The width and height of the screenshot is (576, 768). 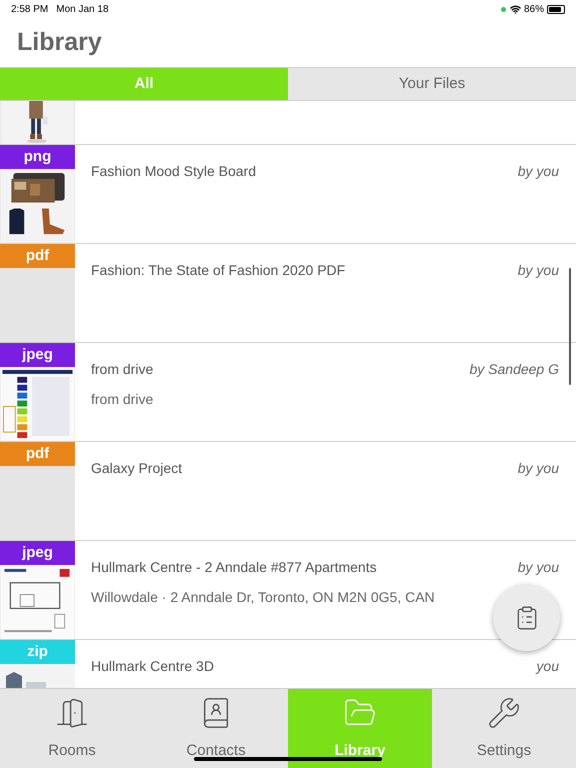 I want to click on door-icon, so click(x=72, y=713).